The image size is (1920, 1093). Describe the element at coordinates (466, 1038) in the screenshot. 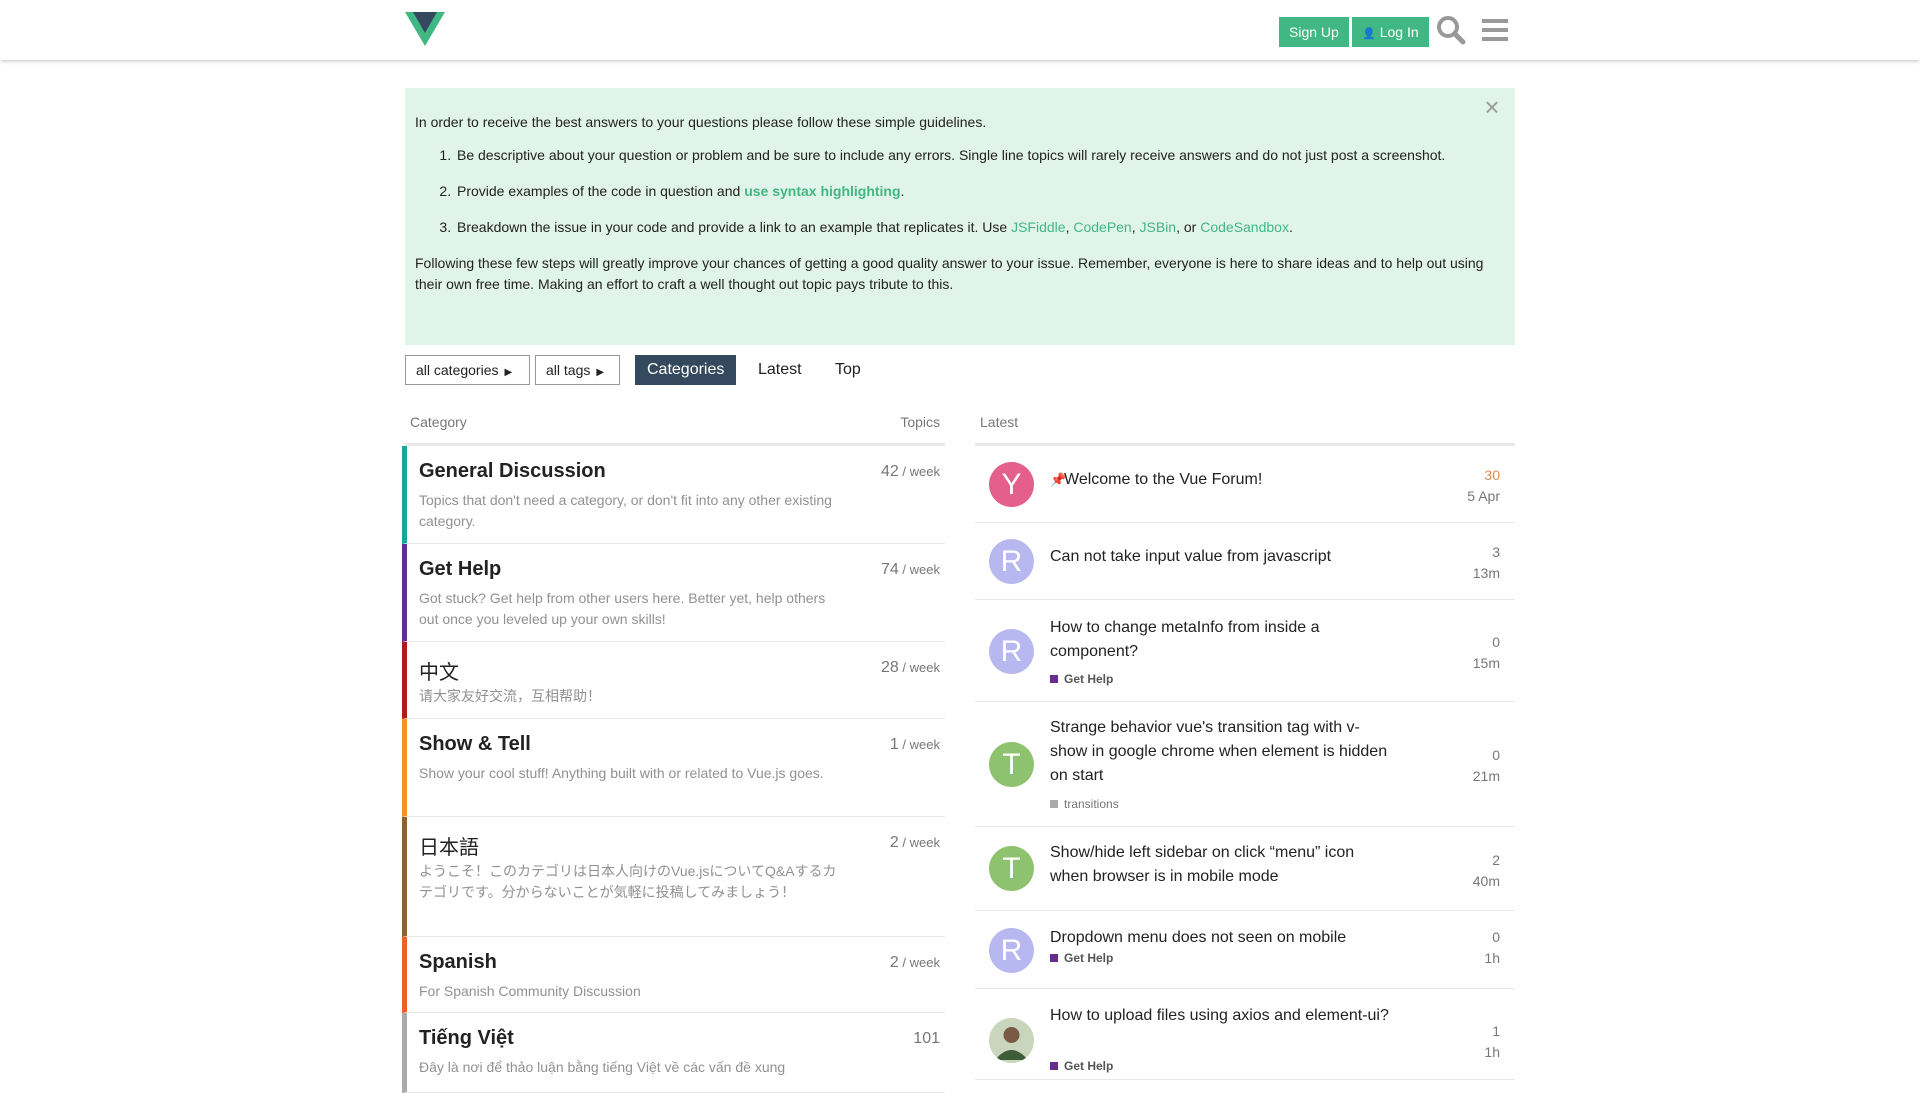

I see `category-name: Tiếng Việt` at that location.